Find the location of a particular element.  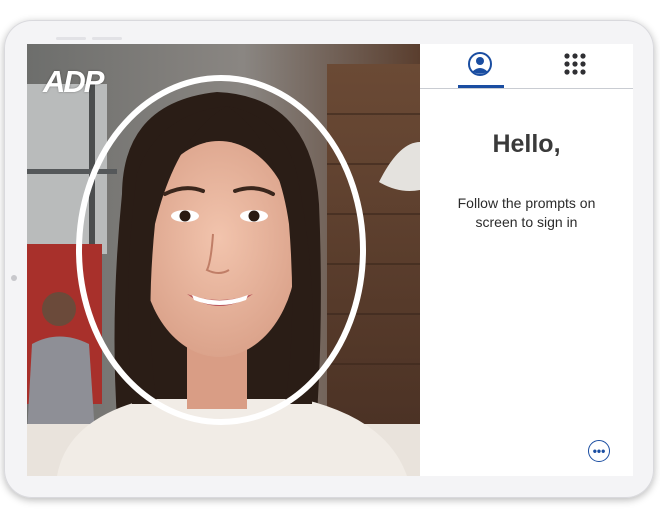

more-options-button: ••• is located at coordinates (599, 451).